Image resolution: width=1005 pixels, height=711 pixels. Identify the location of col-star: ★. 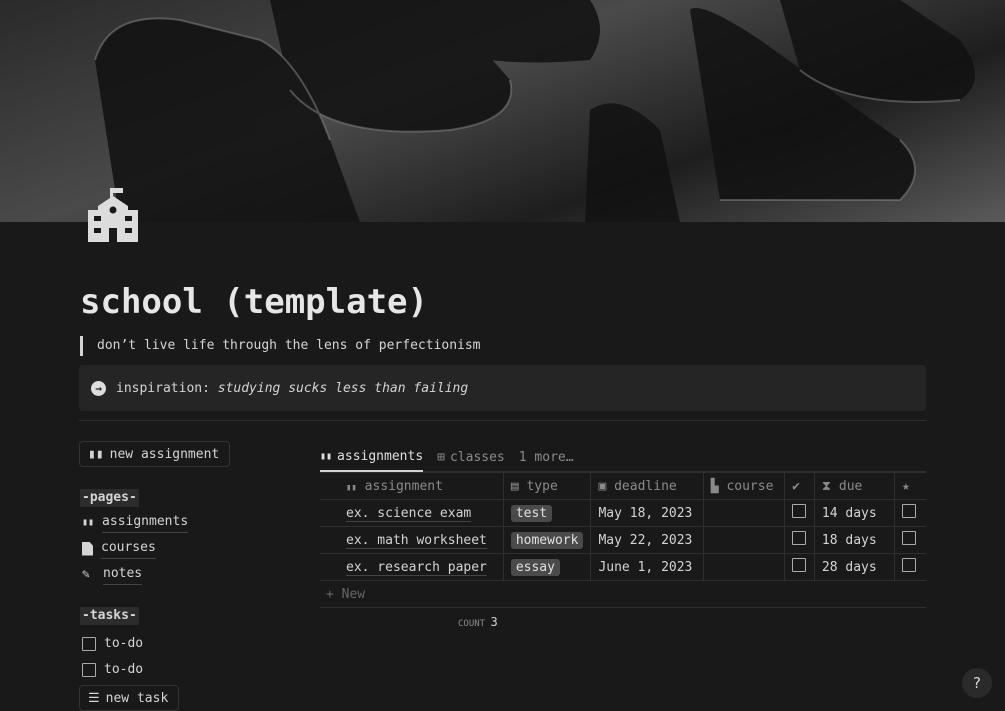
(910, 486).